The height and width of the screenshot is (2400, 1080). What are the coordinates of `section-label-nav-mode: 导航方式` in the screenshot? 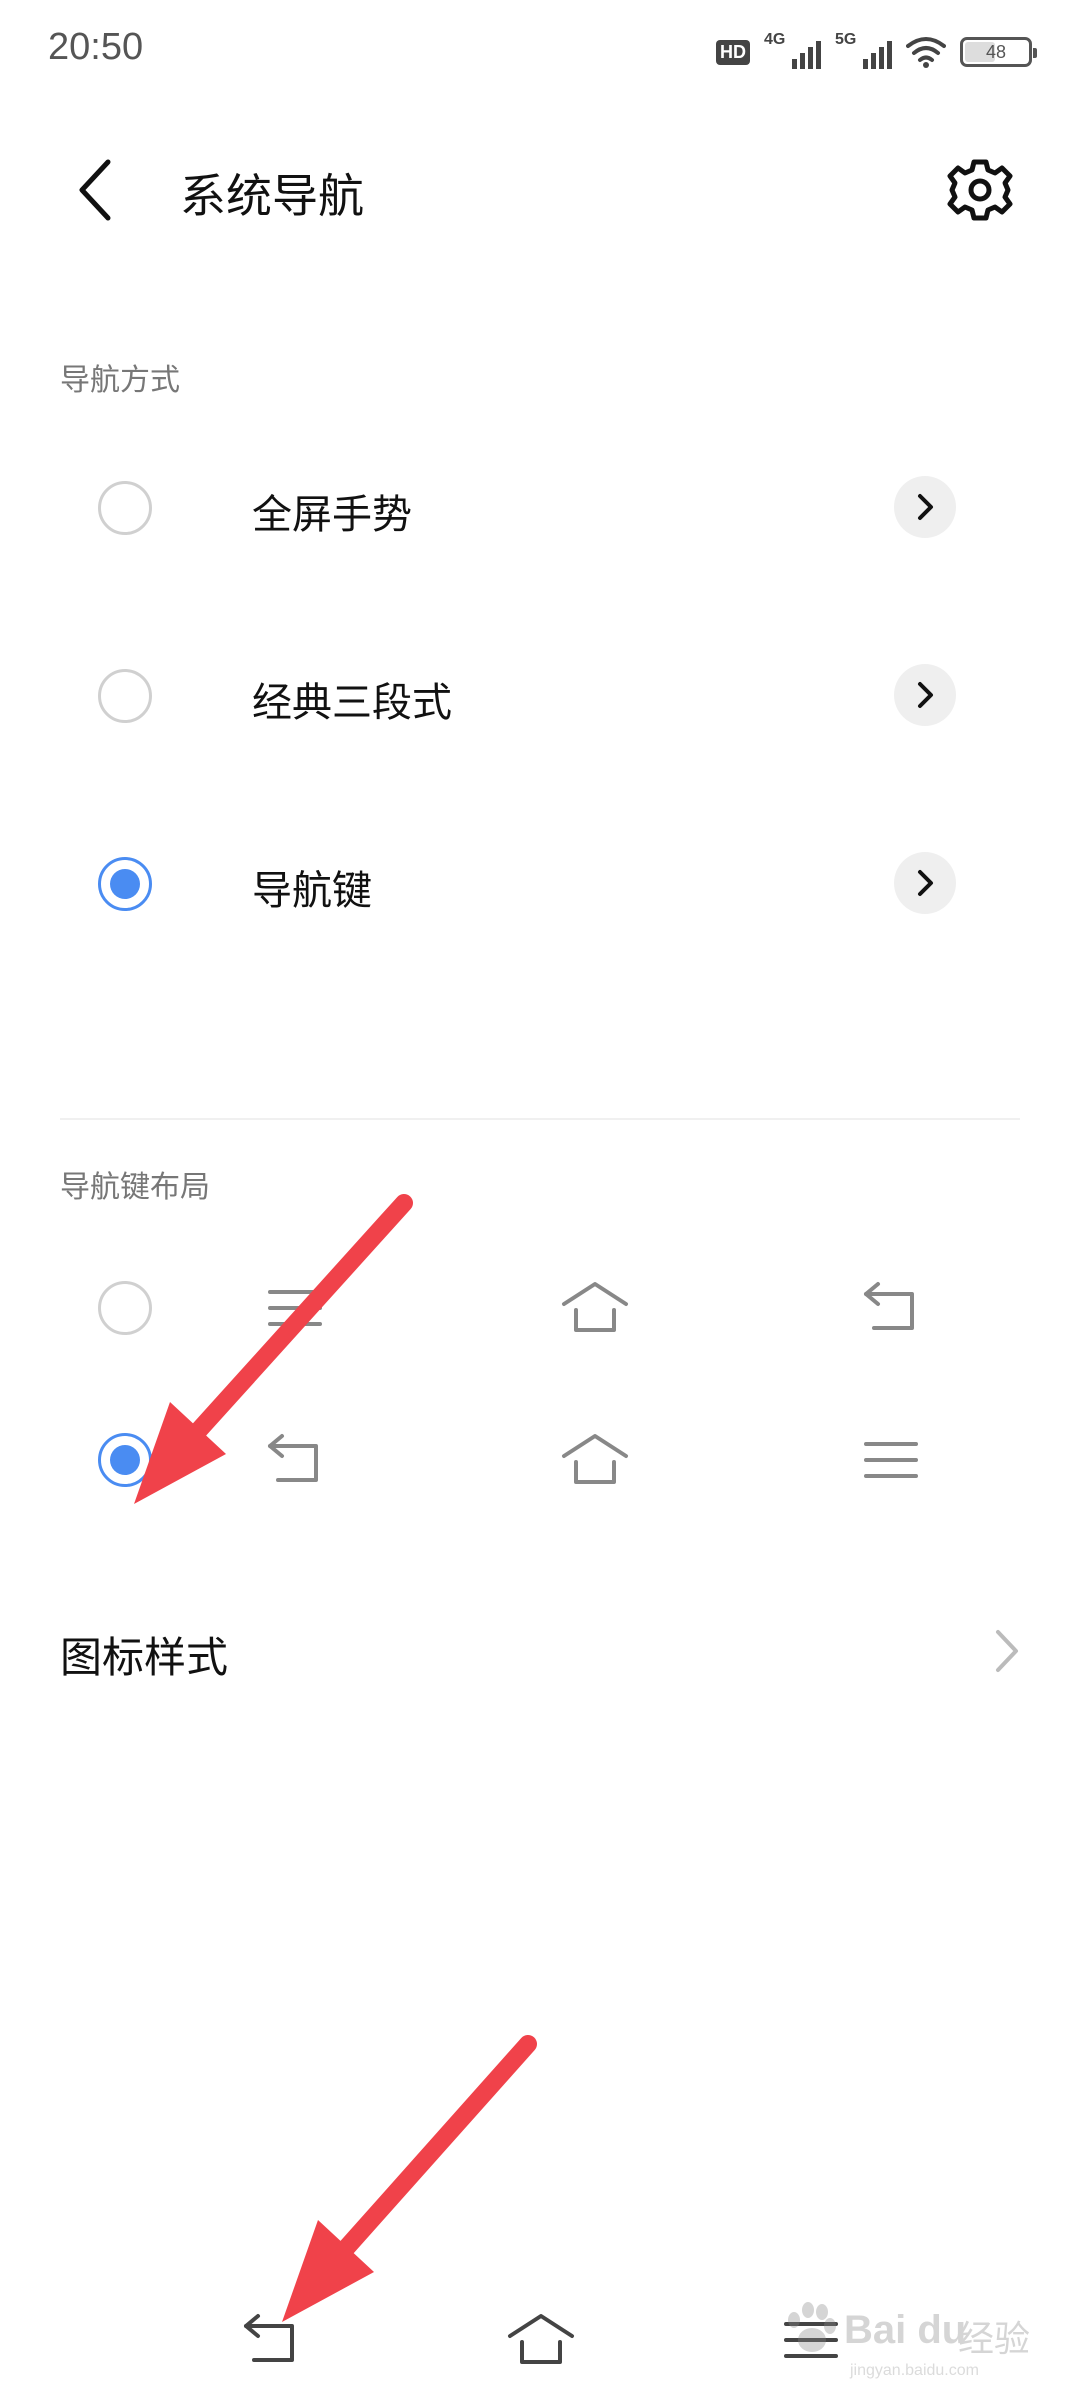 It's located at (120, 380).